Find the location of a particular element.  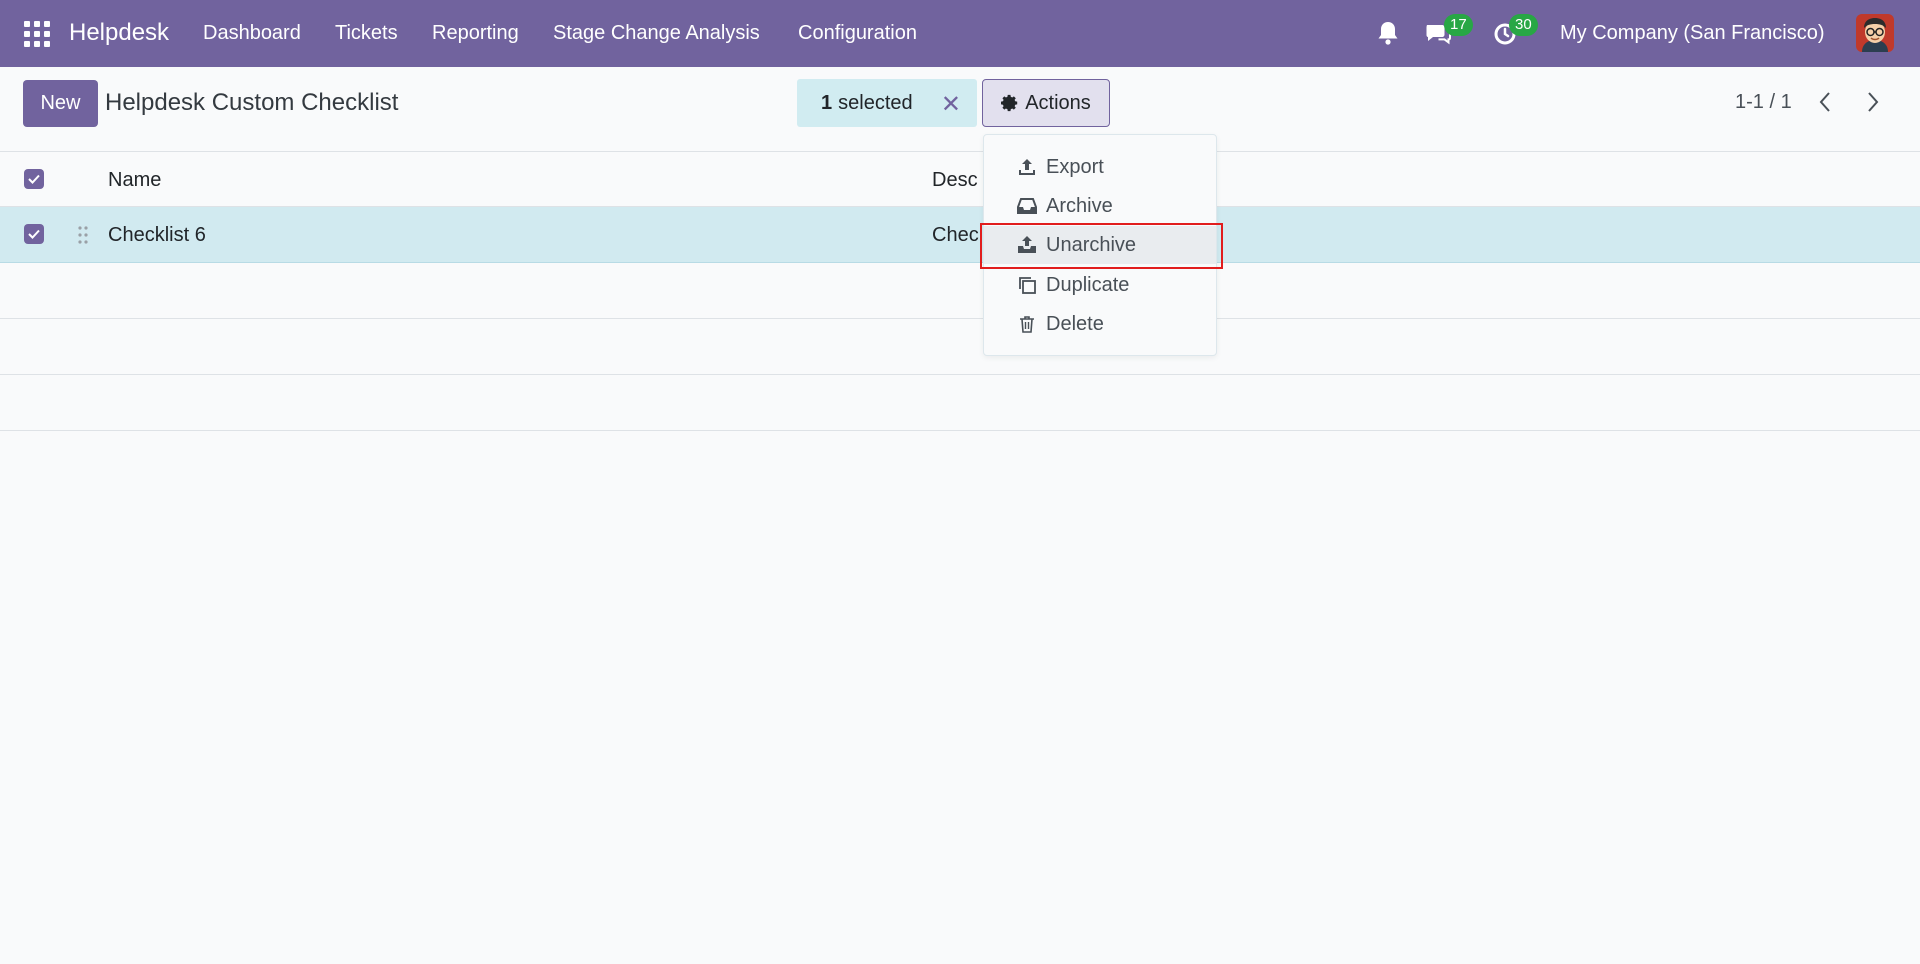

apps-grid-icon is located at coordinates (37, 34).